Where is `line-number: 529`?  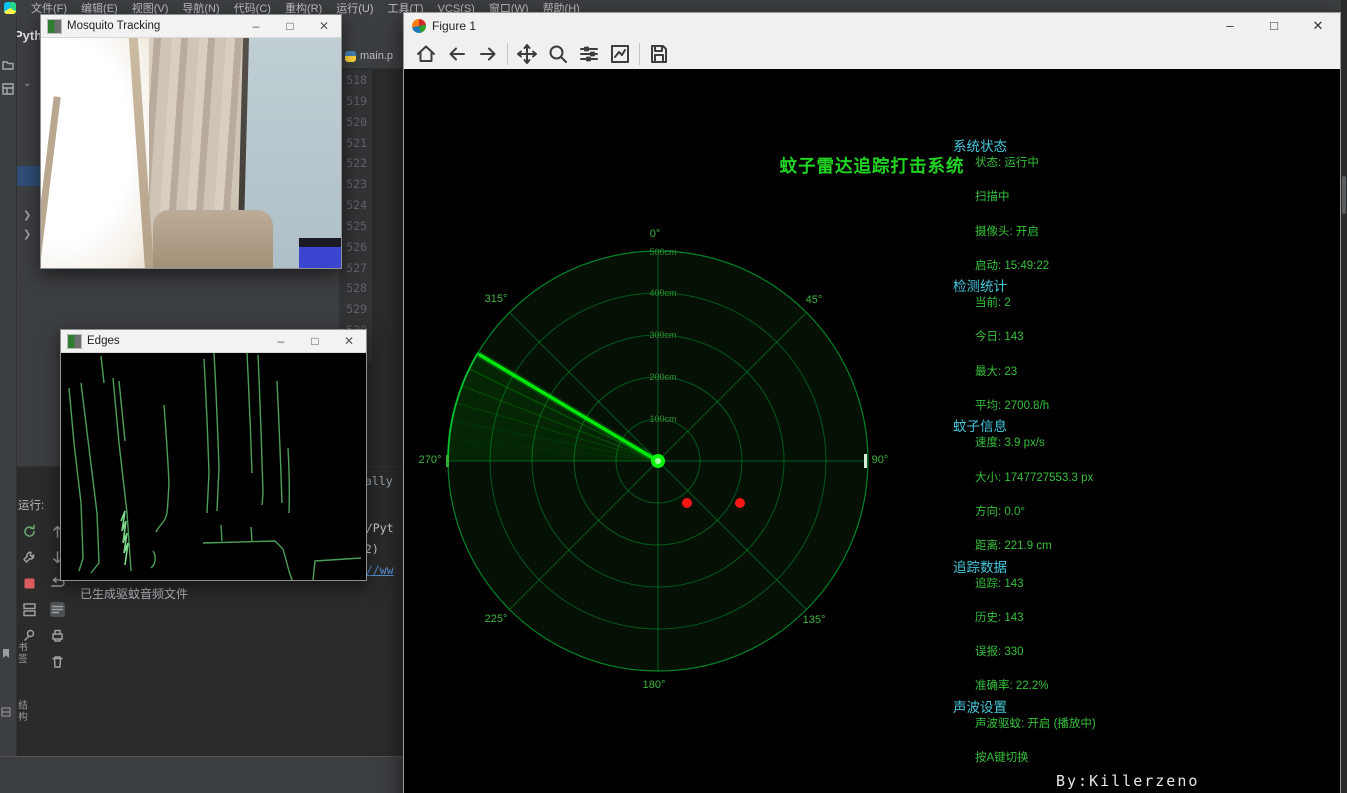
line-number: 529 is located at coordinates (355, 309).